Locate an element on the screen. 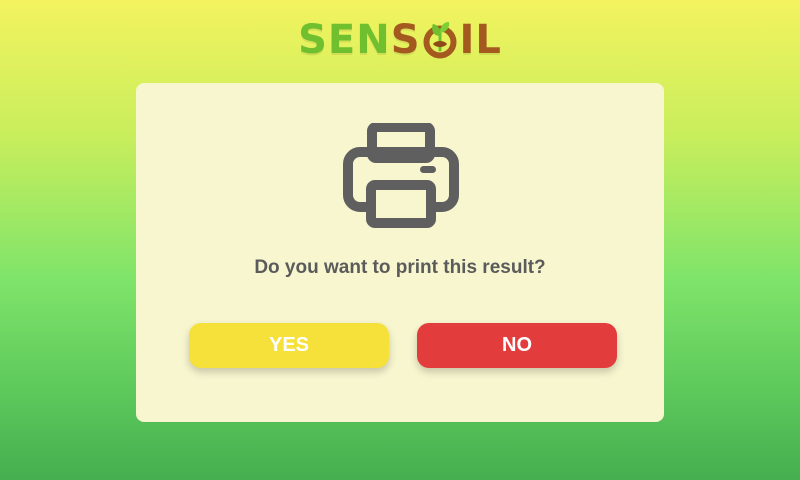 The height and width of the screenshot is (480, 800). brand-header: SEN S IL is located at coordinates (400, 34).